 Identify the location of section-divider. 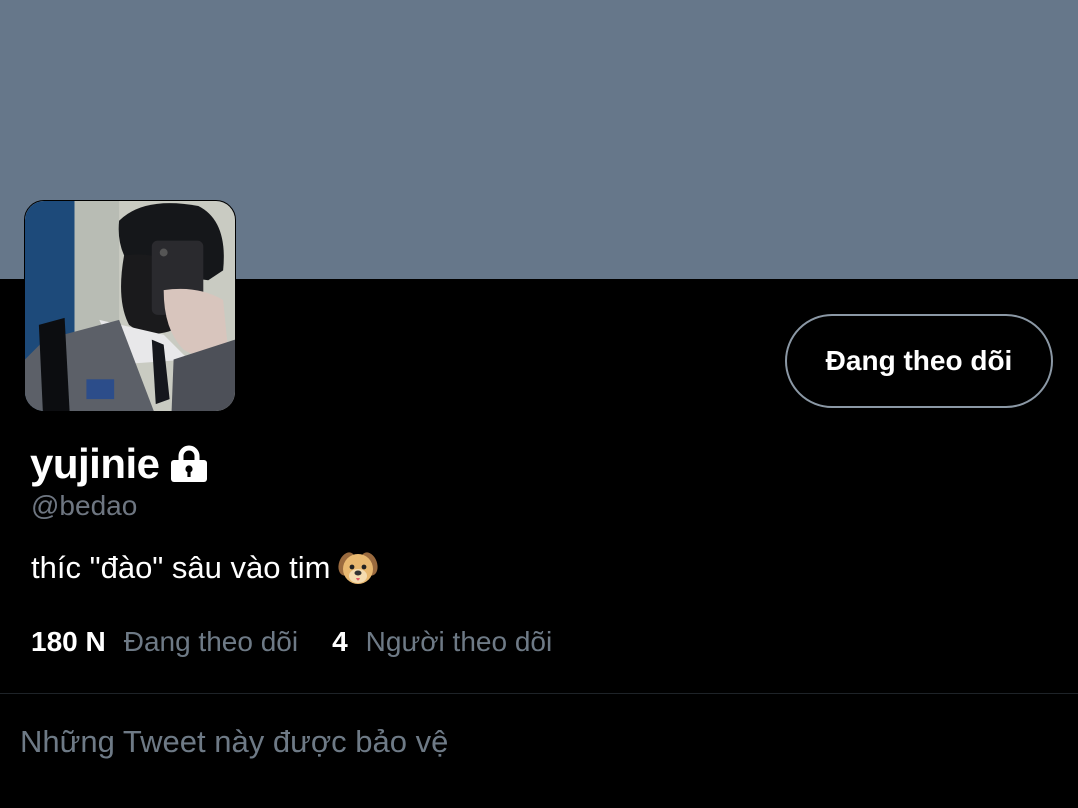
(539, 693).